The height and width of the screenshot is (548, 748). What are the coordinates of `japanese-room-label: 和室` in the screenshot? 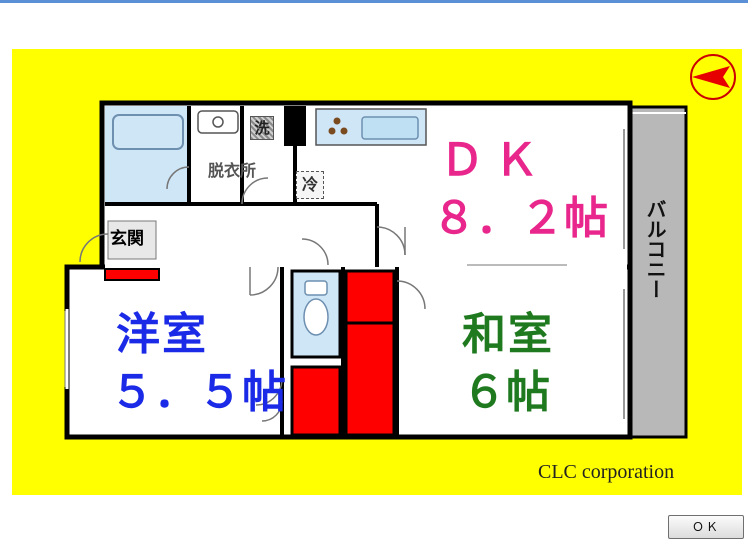 It's located at (508, 334).